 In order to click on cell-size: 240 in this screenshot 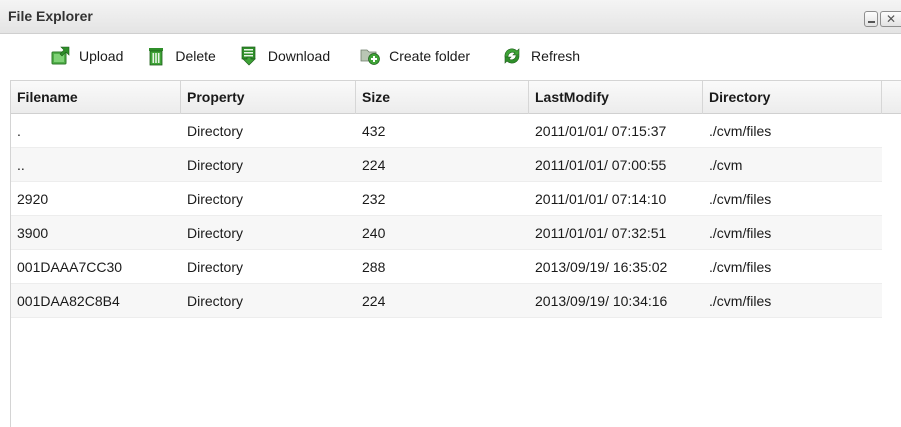, I will do `click(374, 233)`.